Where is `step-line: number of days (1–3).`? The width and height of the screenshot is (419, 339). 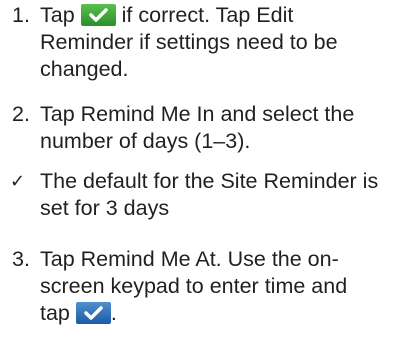
step-line: number of days (1–3). is located at coordinates (145, 141).